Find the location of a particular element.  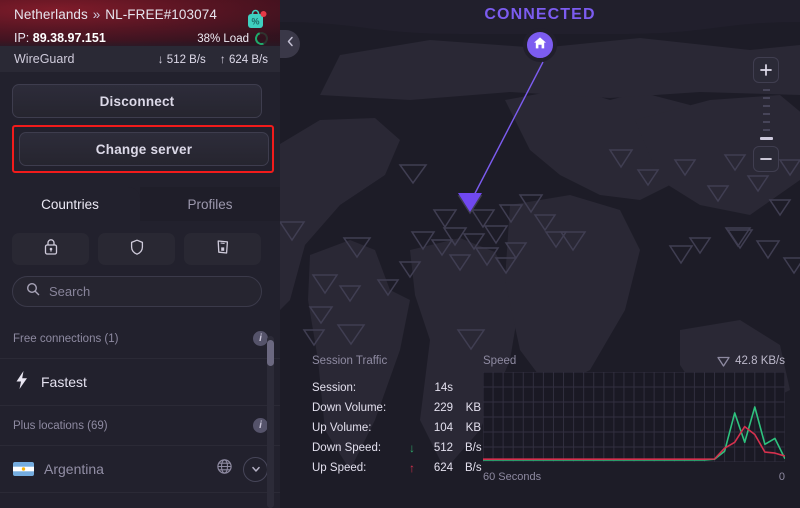

session-stat-value: 624 is located at coordinates (443, 468).